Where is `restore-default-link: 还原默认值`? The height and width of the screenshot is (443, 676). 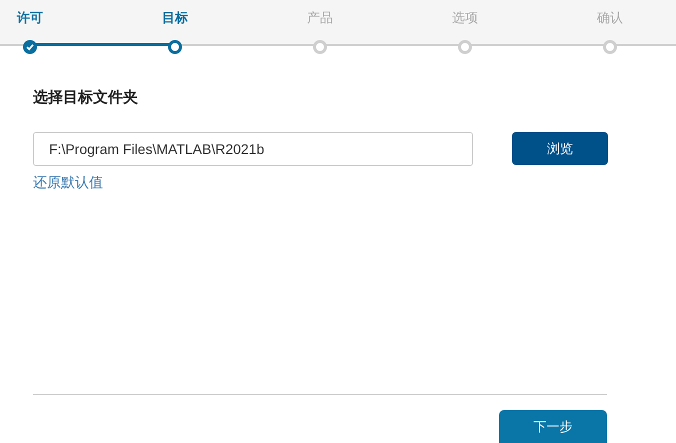
restore-default-link: 还原默认值 is located at coordinates (68, 182).